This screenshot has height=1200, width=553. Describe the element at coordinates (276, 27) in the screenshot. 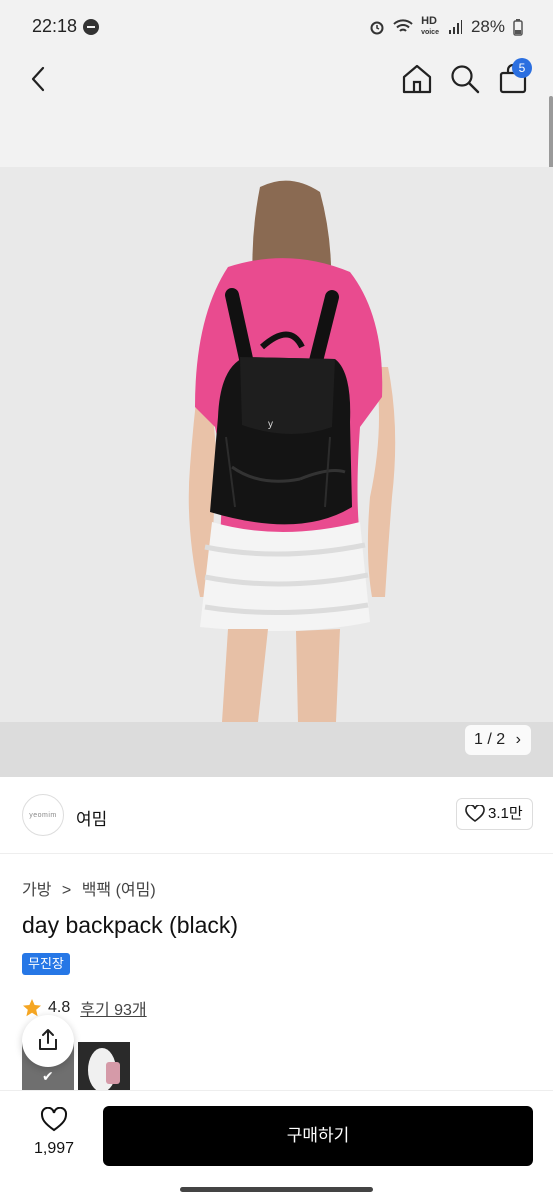

I see `status-bar: 22:18 HD voice 28%` at that location.